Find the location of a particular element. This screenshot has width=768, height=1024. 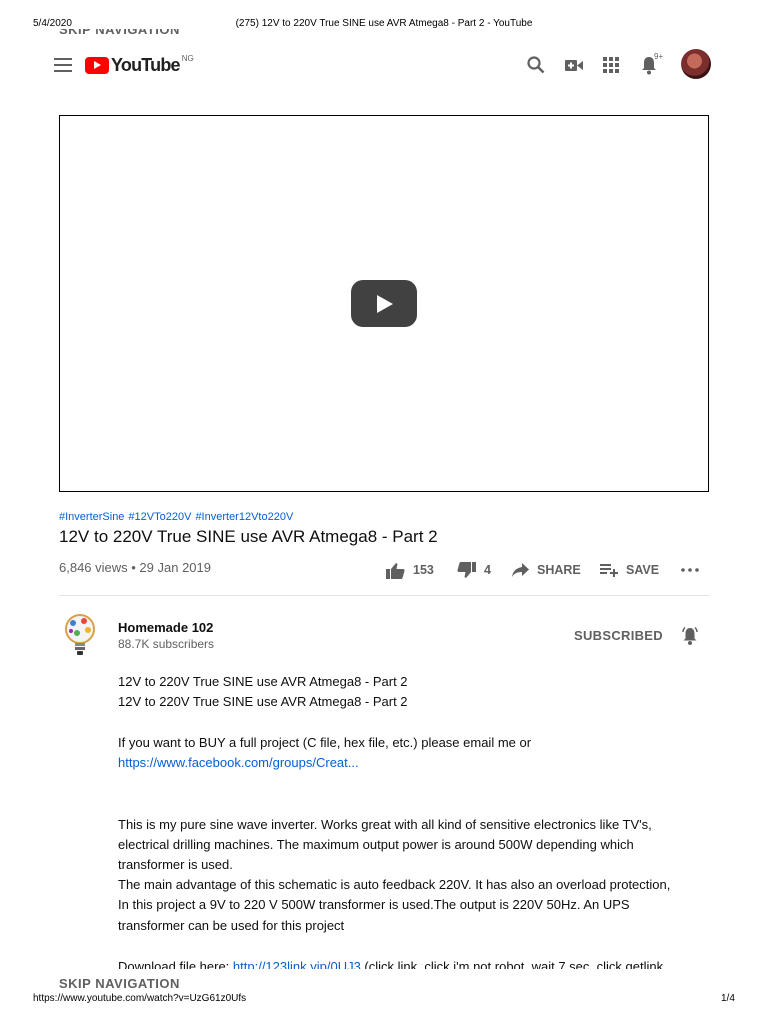

skip-navigation-bottom: SKIP NAVIGATION is located at coordinates (119, 982).